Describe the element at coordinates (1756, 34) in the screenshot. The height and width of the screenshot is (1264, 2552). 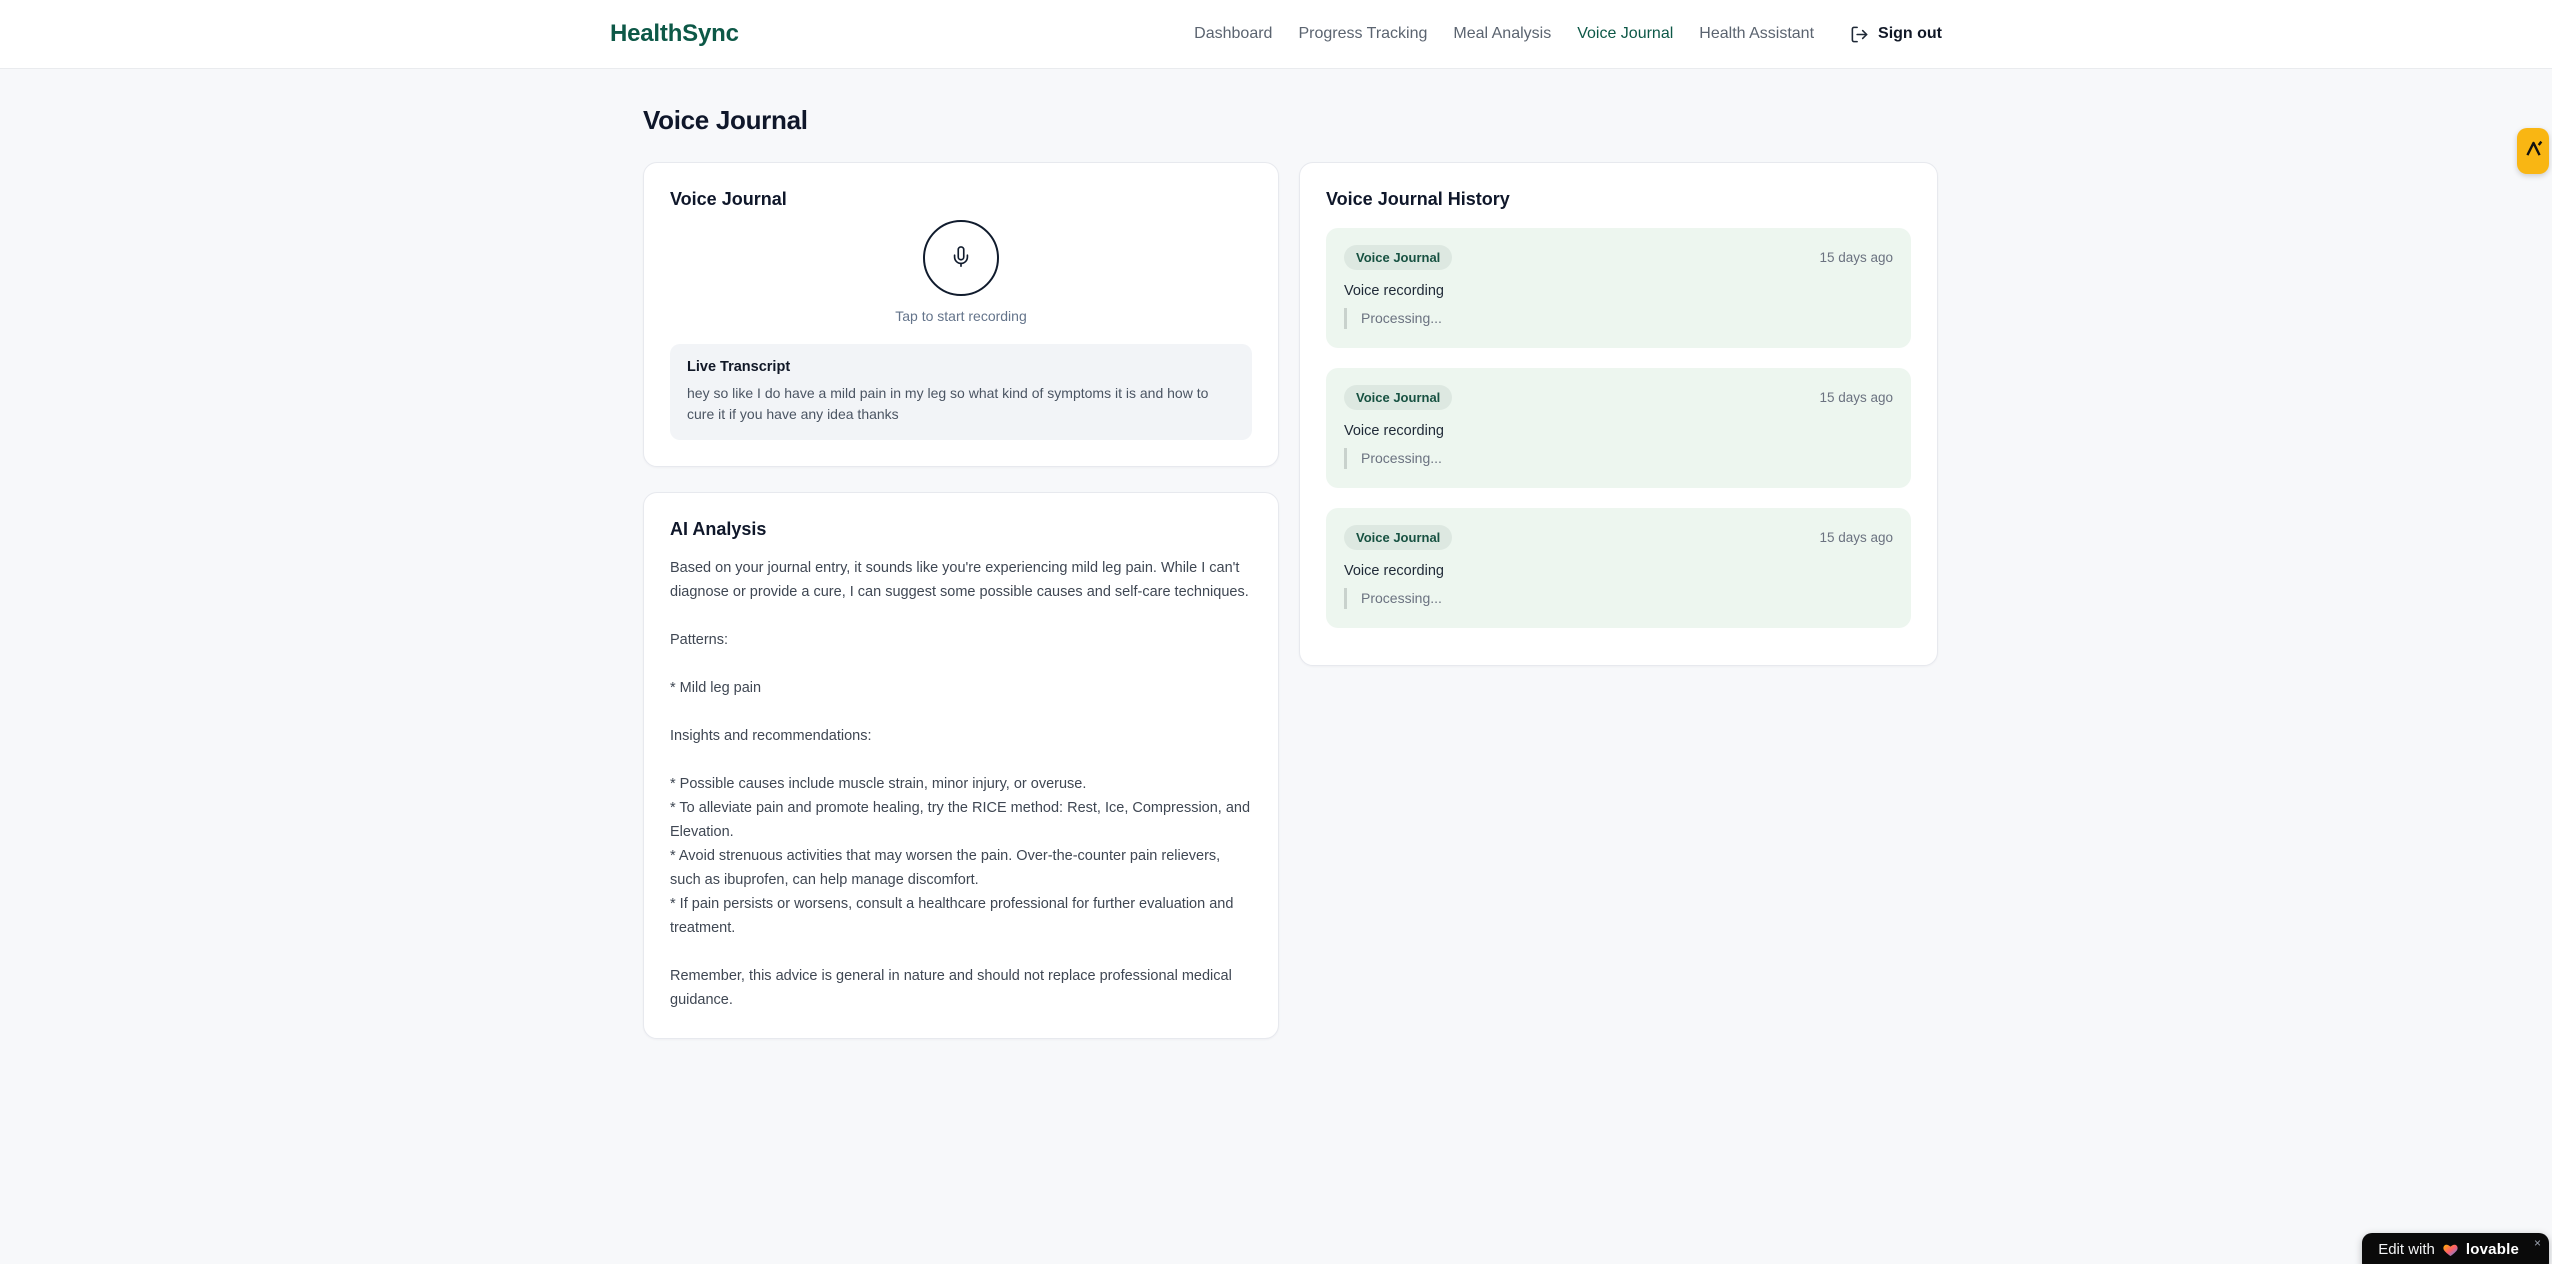
I see `nav-health-assistant: Health Assistant` at that location.